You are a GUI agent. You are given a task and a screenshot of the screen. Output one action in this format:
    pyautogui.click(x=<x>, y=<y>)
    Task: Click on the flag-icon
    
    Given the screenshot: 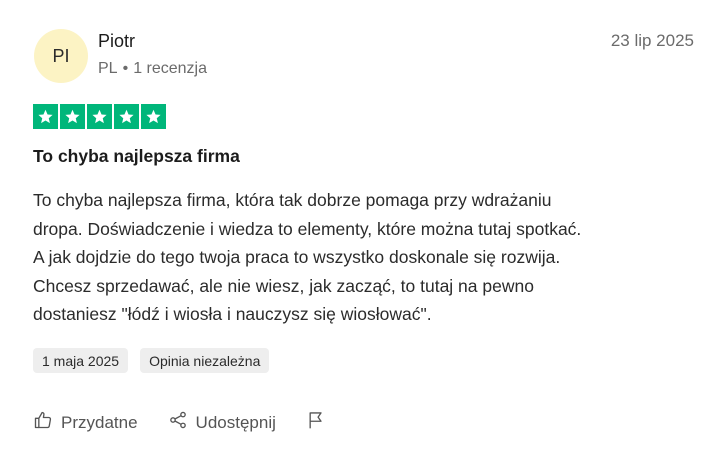 What is the action you would take?
    pyautogui.click(x=316, y=422)
    